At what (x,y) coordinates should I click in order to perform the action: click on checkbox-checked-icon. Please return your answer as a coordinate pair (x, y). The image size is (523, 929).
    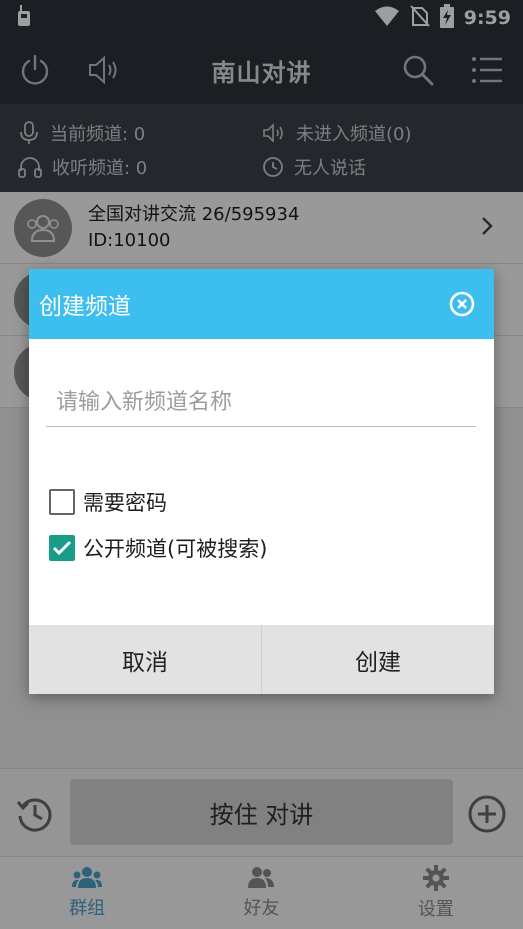
    Looking at the image, I should click on (62, 548).